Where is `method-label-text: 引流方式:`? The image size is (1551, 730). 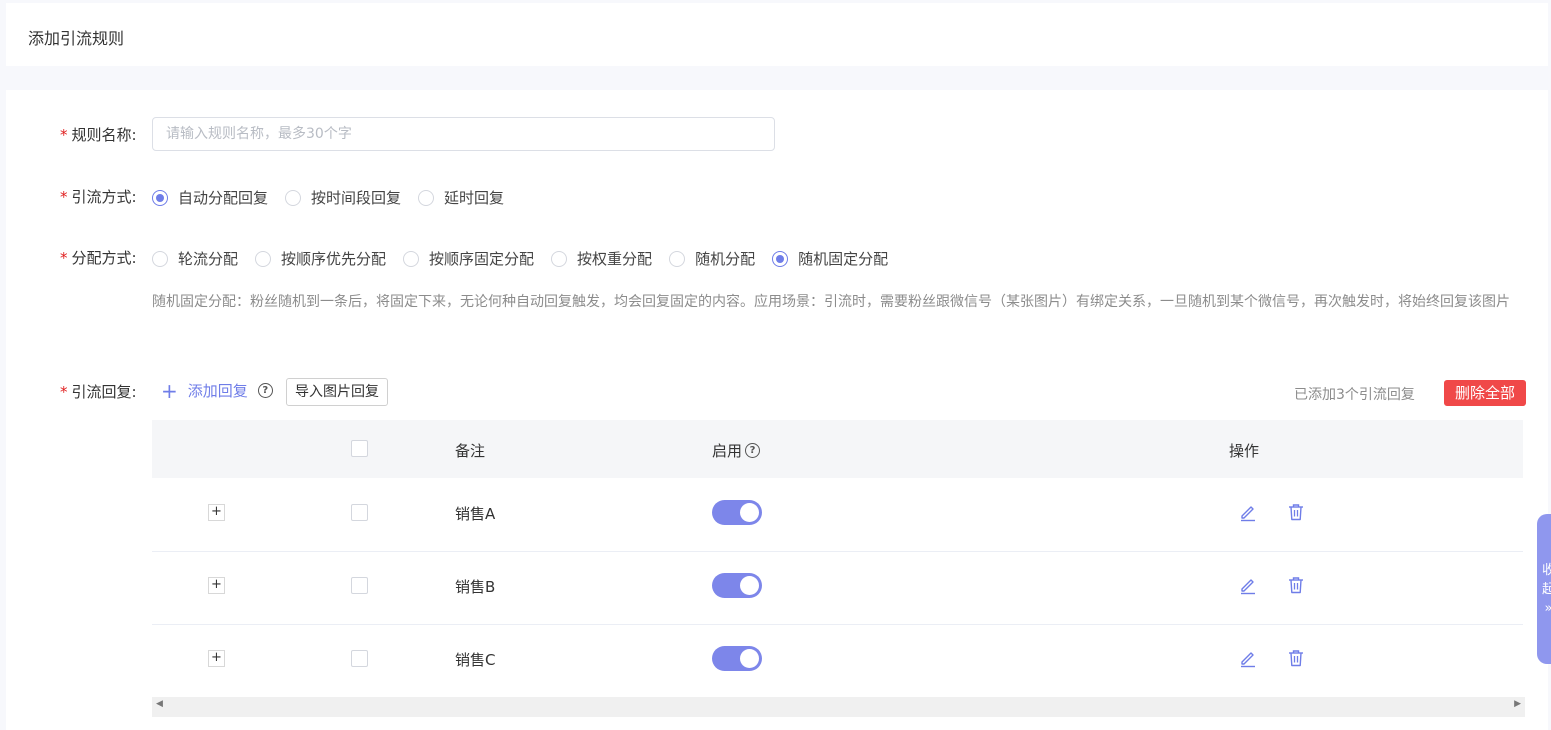 method-label-text: 引流方式: is located at coordinates (104, 197).